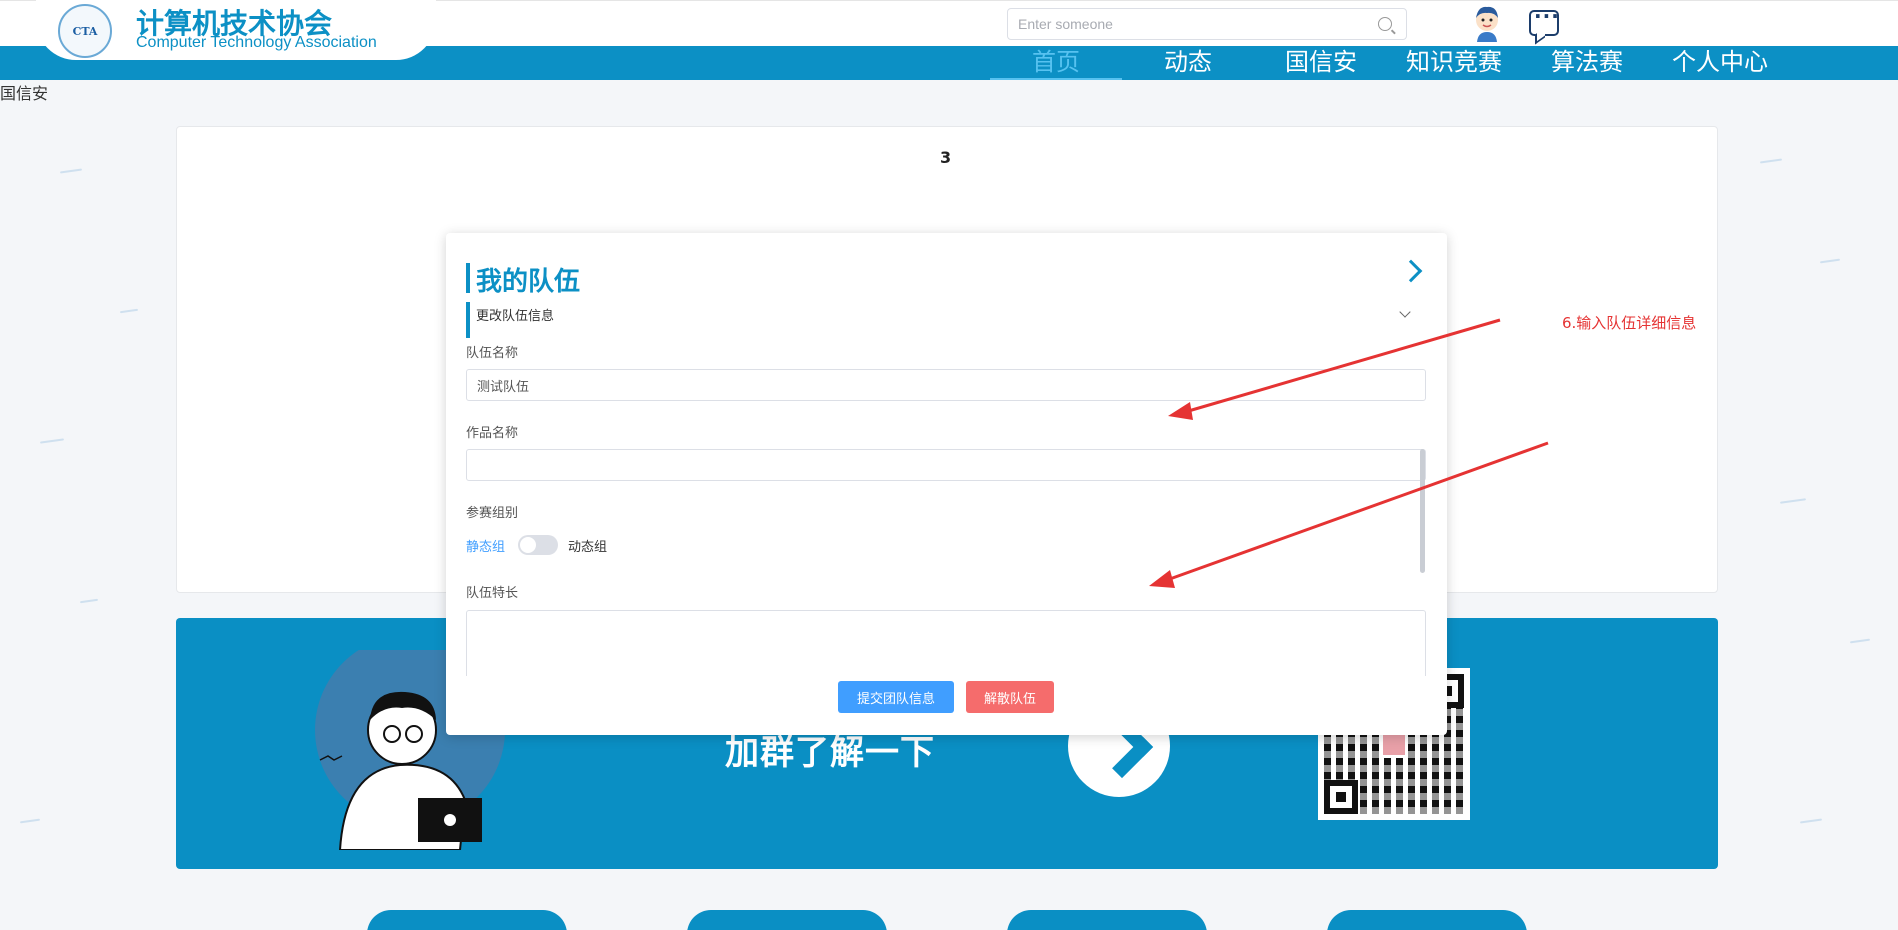 The height and width of the screenshot is (930, 1898). What do you see at coordinates (1422, 511) in the screenshot?
I see `scrollbar` at bounding box center [1422, 511].